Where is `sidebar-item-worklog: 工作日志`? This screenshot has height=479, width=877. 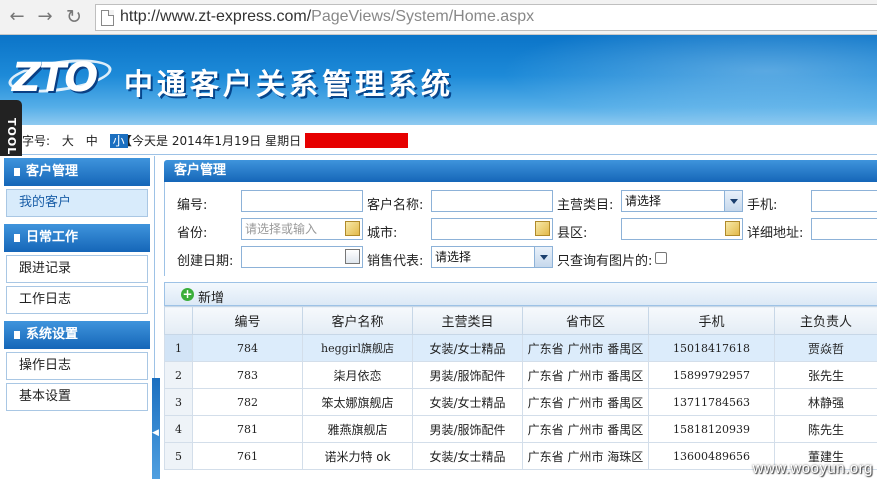 sidebar-item-worklog: 工作日志 is located at coordinates (77, 300).